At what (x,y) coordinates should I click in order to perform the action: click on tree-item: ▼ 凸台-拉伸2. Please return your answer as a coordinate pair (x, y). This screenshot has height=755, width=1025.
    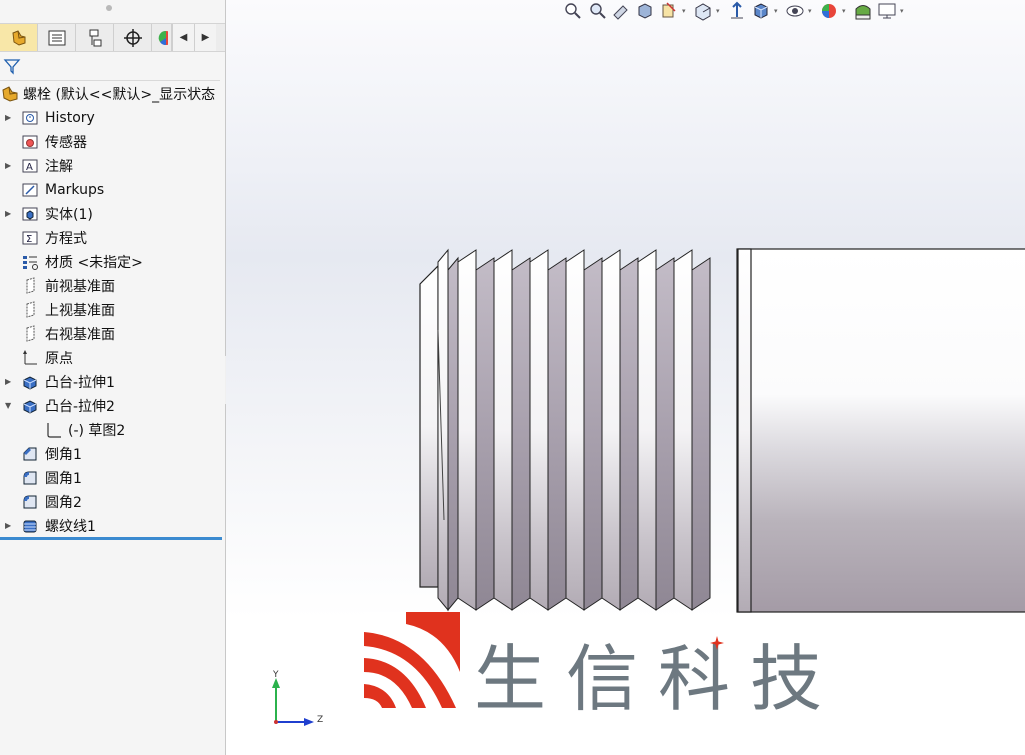
    Looking at the image, I should click on (112, 406).